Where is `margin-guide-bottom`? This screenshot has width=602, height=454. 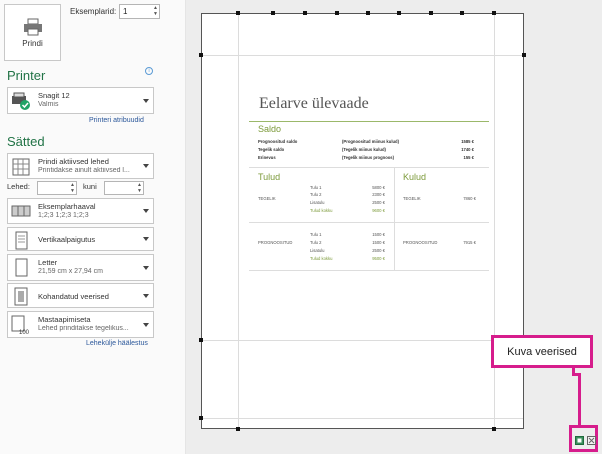 margin-guide-bottom is located at coordinates (362, 418).